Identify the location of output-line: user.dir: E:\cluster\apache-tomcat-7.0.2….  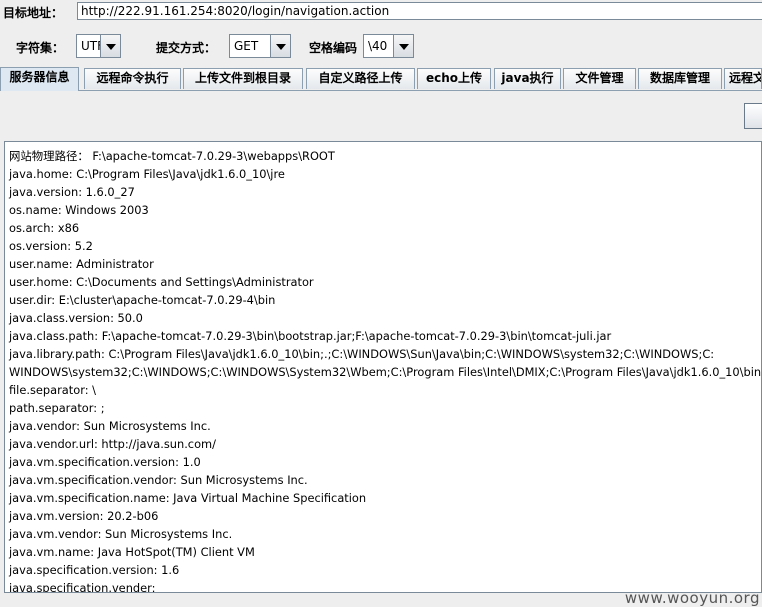
(142, 300).